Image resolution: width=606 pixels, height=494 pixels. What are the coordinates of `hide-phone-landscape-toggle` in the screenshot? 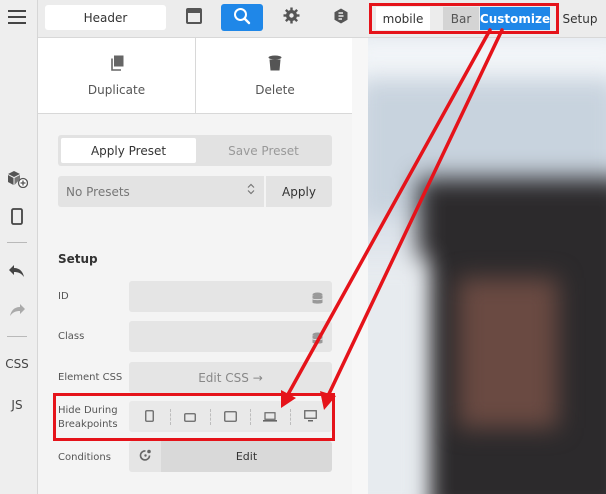 It's located at (190, 416).